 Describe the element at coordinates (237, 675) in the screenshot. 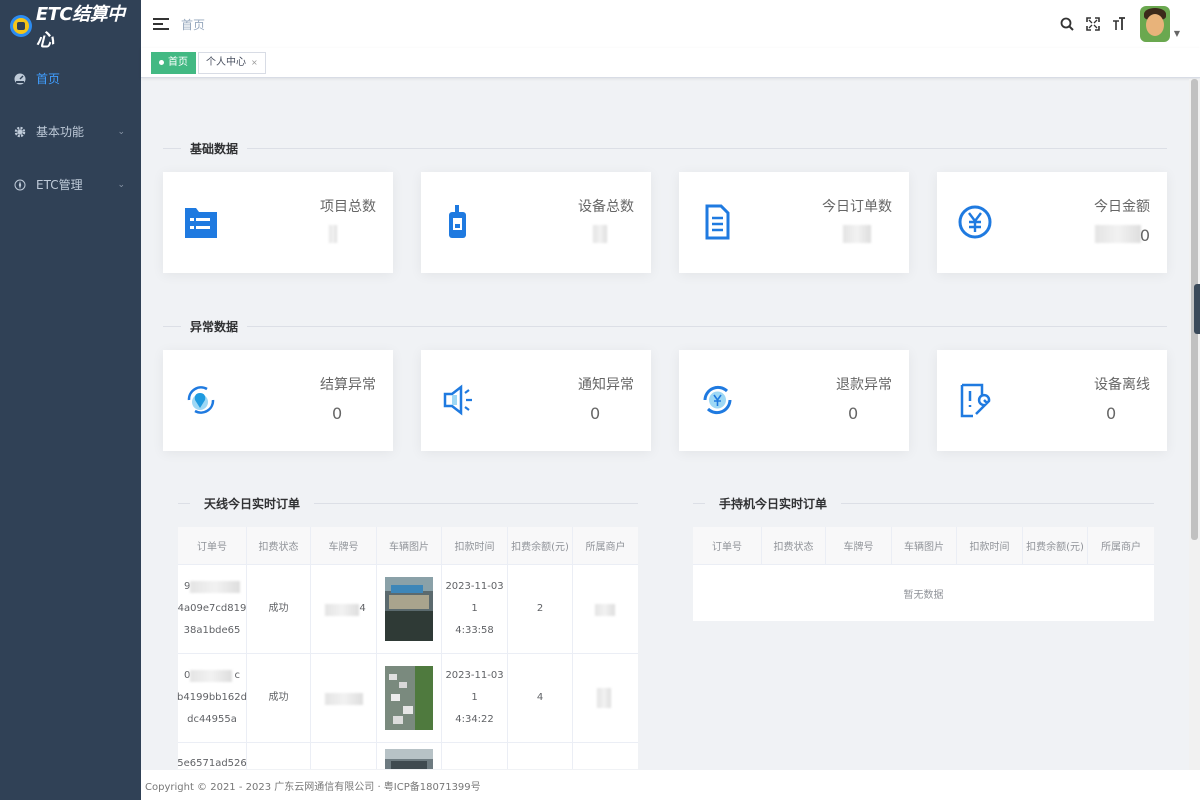

I see `order-id-part: c` at that location.